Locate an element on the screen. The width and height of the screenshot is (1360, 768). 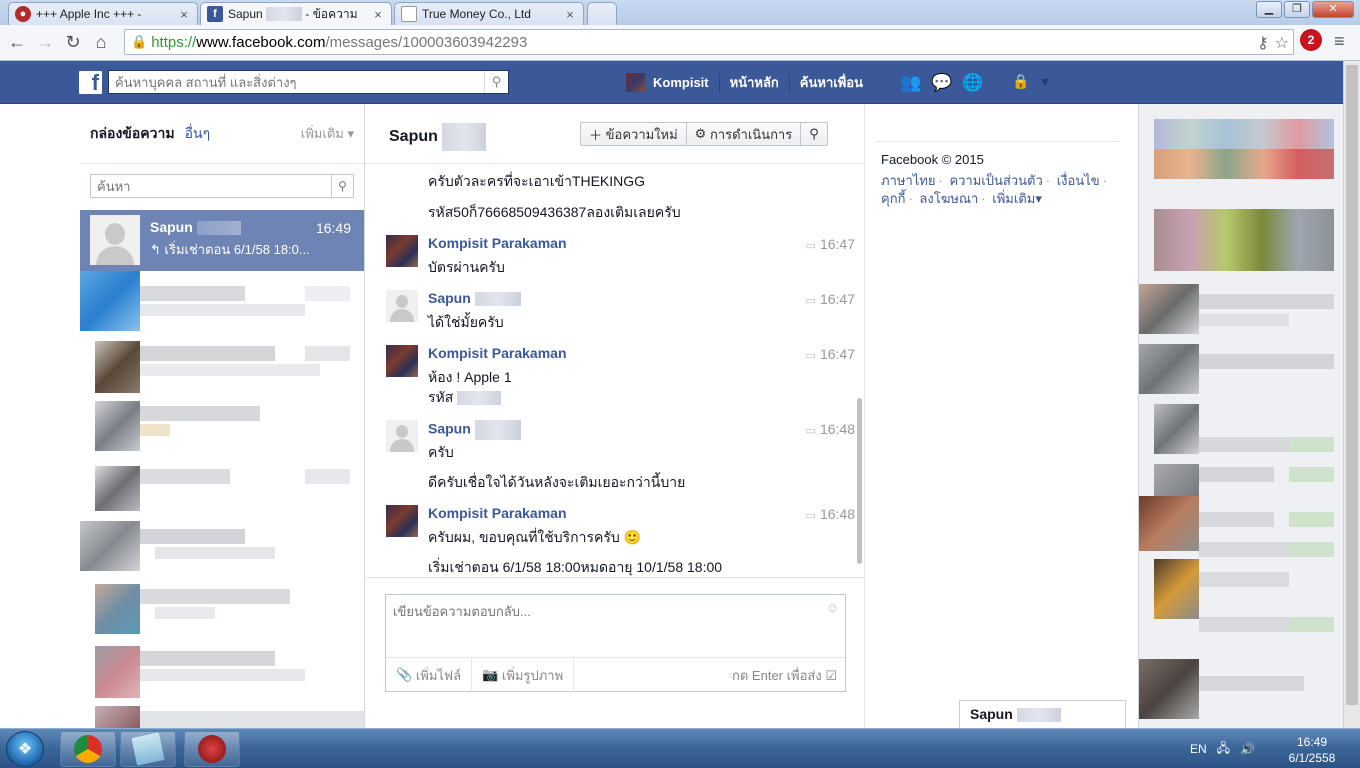
inbox-tab: กล่องข้อความ is located at coordinates (132, 134).